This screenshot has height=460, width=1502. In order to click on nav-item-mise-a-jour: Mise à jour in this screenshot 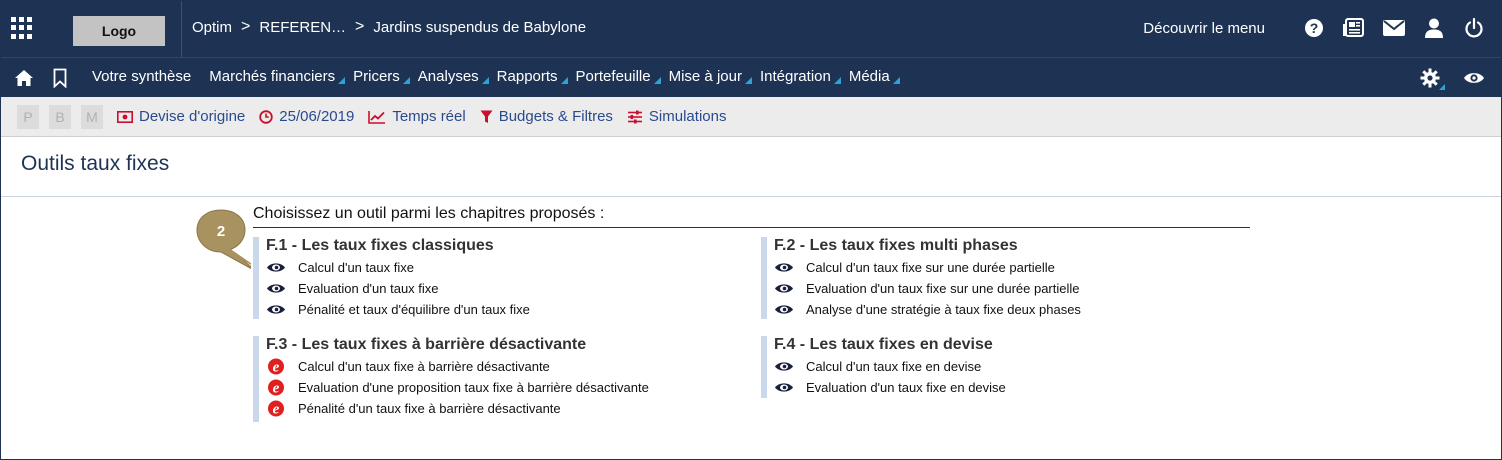, I will do `click(710, 76)`.